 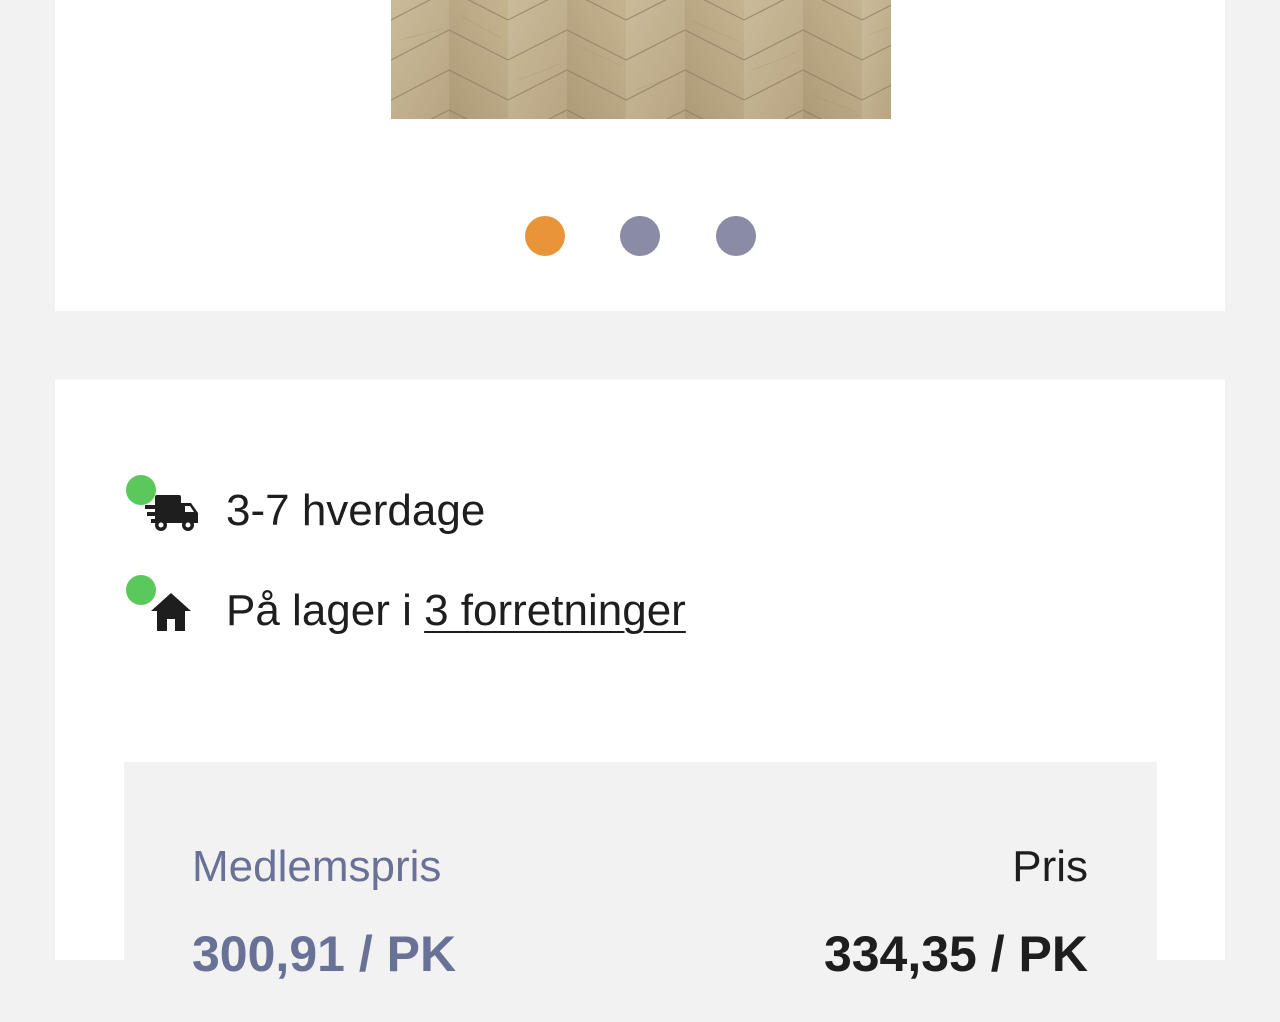 What do you see at coordinates (317, 866) in the screenshot?
I see `member-price-label: Medlemspris` at bounding box center [317, 866].